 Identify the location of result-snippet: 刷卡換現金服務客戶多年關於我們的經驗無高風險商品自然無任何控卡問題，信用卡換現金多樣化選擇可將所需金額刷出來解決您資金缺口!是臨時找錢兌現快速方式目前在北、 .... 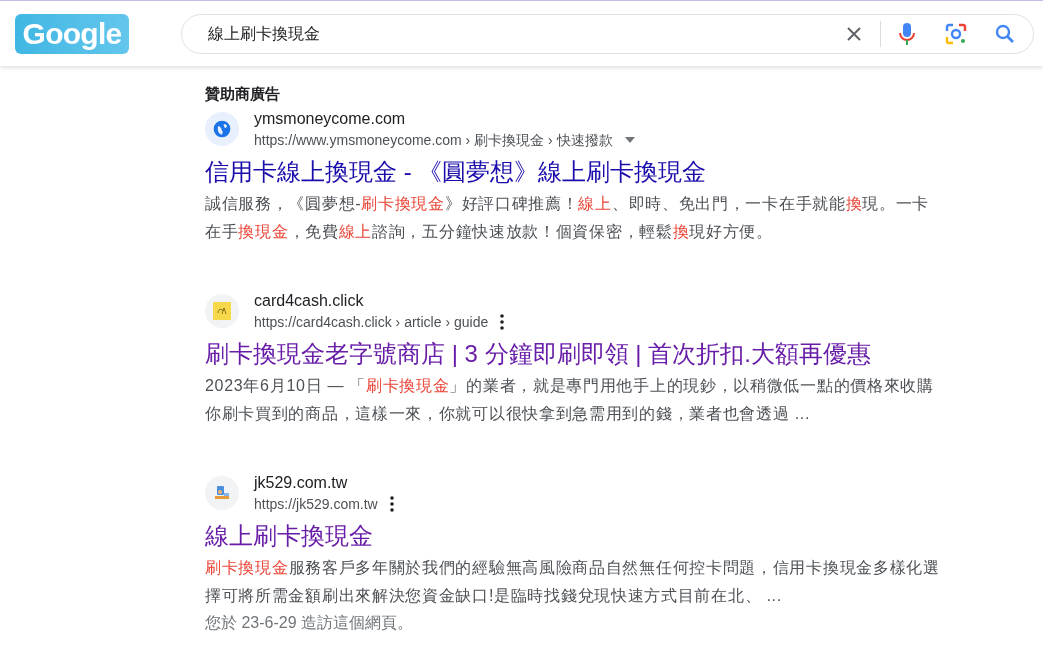
(573, 582).